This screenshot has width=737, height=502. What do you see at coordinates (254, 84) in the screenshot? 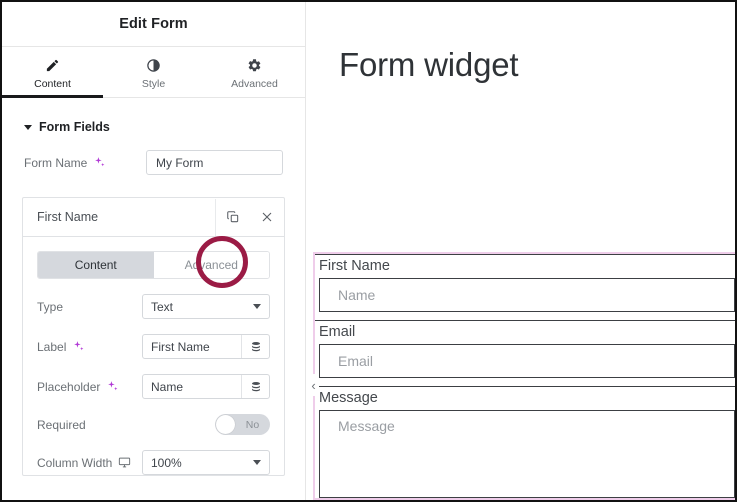
I see `tab-advanced-label: Advanced` at bounding box center [254, 84].